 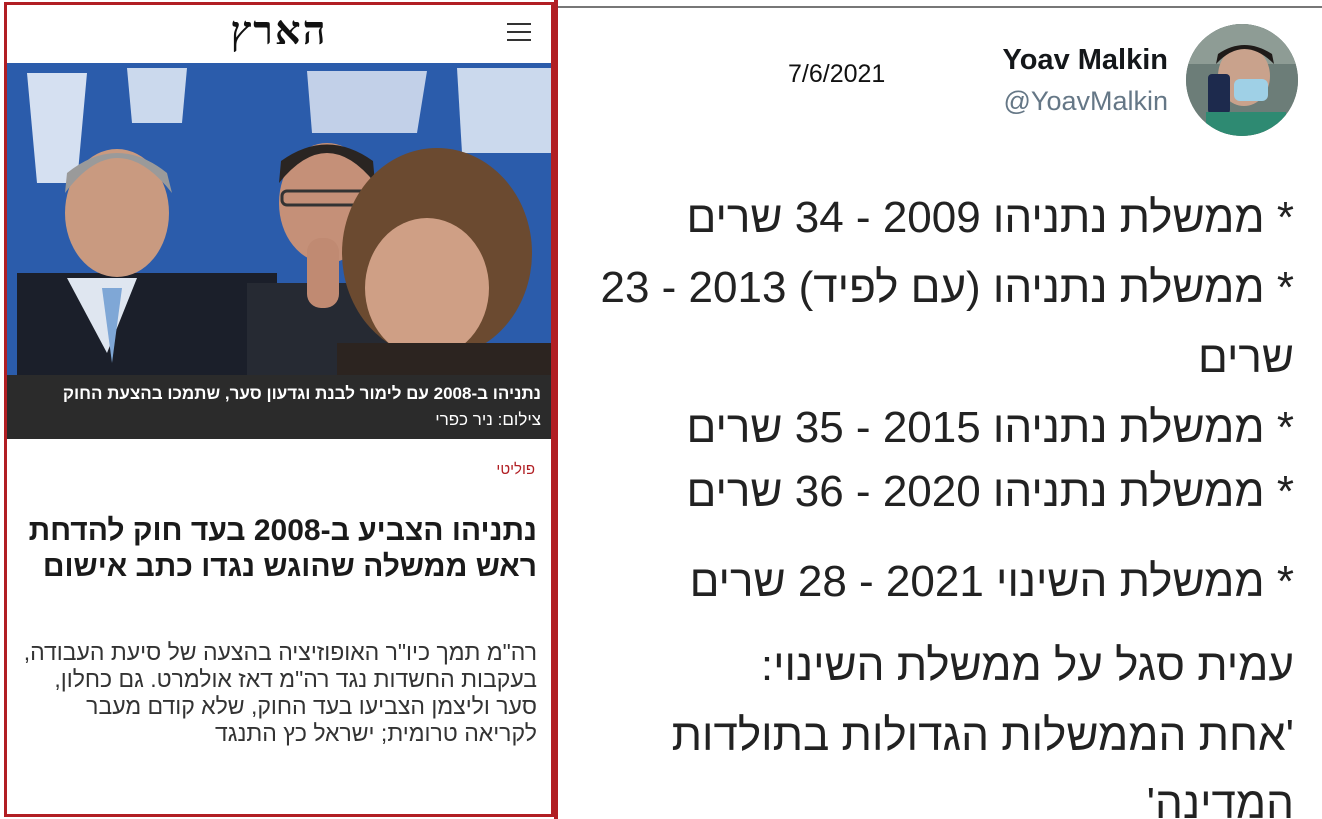 I want to click on tweet-line: * ממשלת השינוי 2021 - 28 שרים, so click(x=991, y=581).